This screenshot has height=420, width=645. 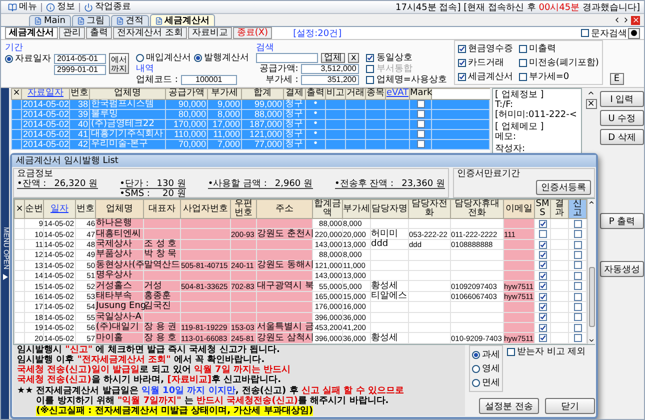 What do you see at coordinates (28, 58) in the screenshot?
I see `radio-option: 자료일자` at bounding box center [28, 58].